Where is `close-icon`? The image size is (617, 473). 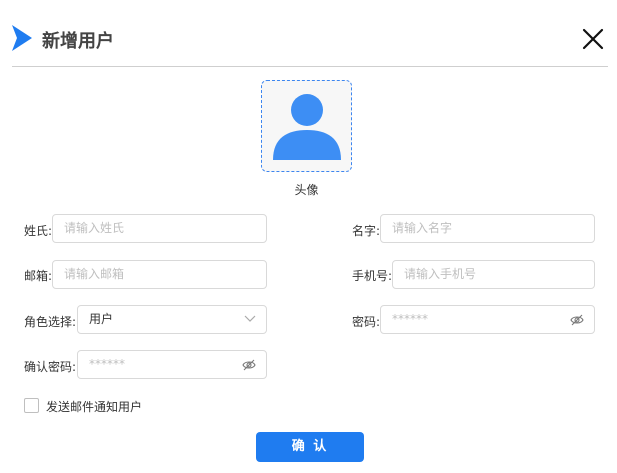 close-icon is located at coordinates (593, 39).